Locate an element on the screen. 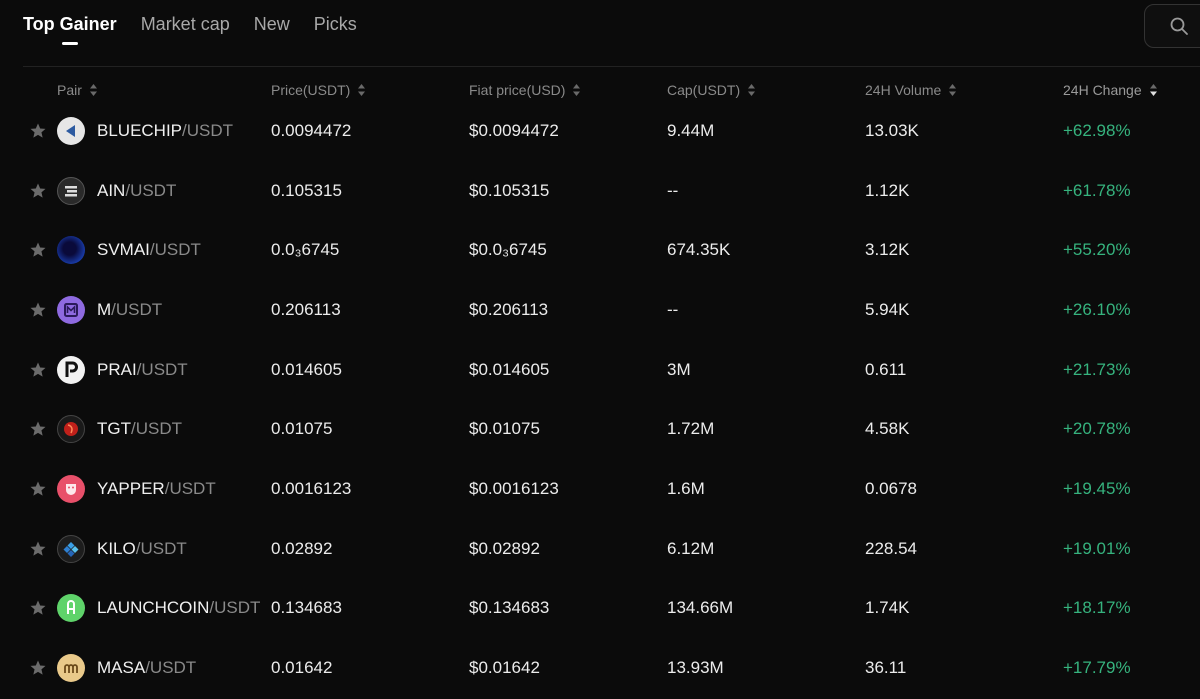 Image resolution: width=1200 pixels, height=699 pixels. column-header-volume: 24H Volume is located at coordinates (911, 90).